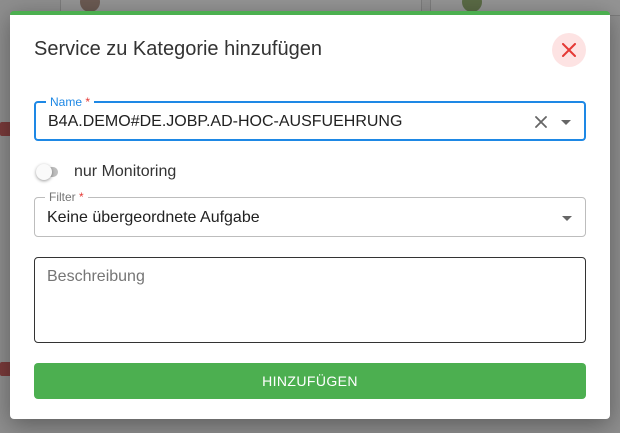 The width and height of the screenshot is (620, 433). I want to click on filter-select: Filter * Keine übergeordnete Aufgabe, so click(310, 213).